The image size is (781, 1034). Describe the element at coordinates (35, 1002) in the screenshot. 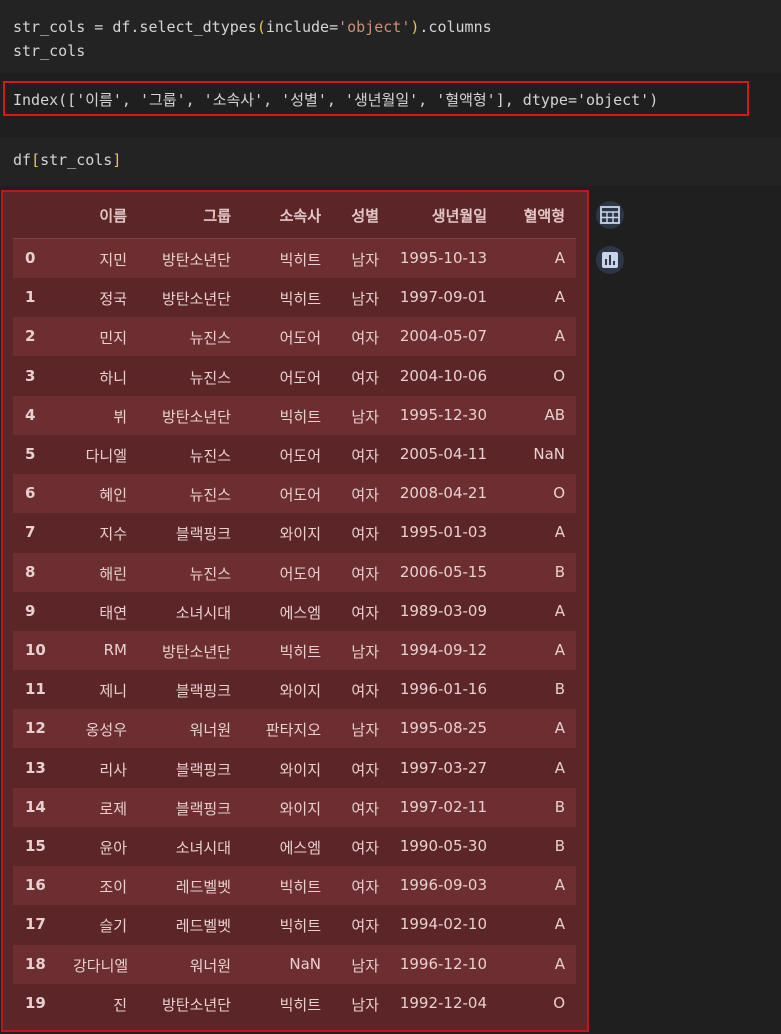

I see `row-index: 19` at that location.